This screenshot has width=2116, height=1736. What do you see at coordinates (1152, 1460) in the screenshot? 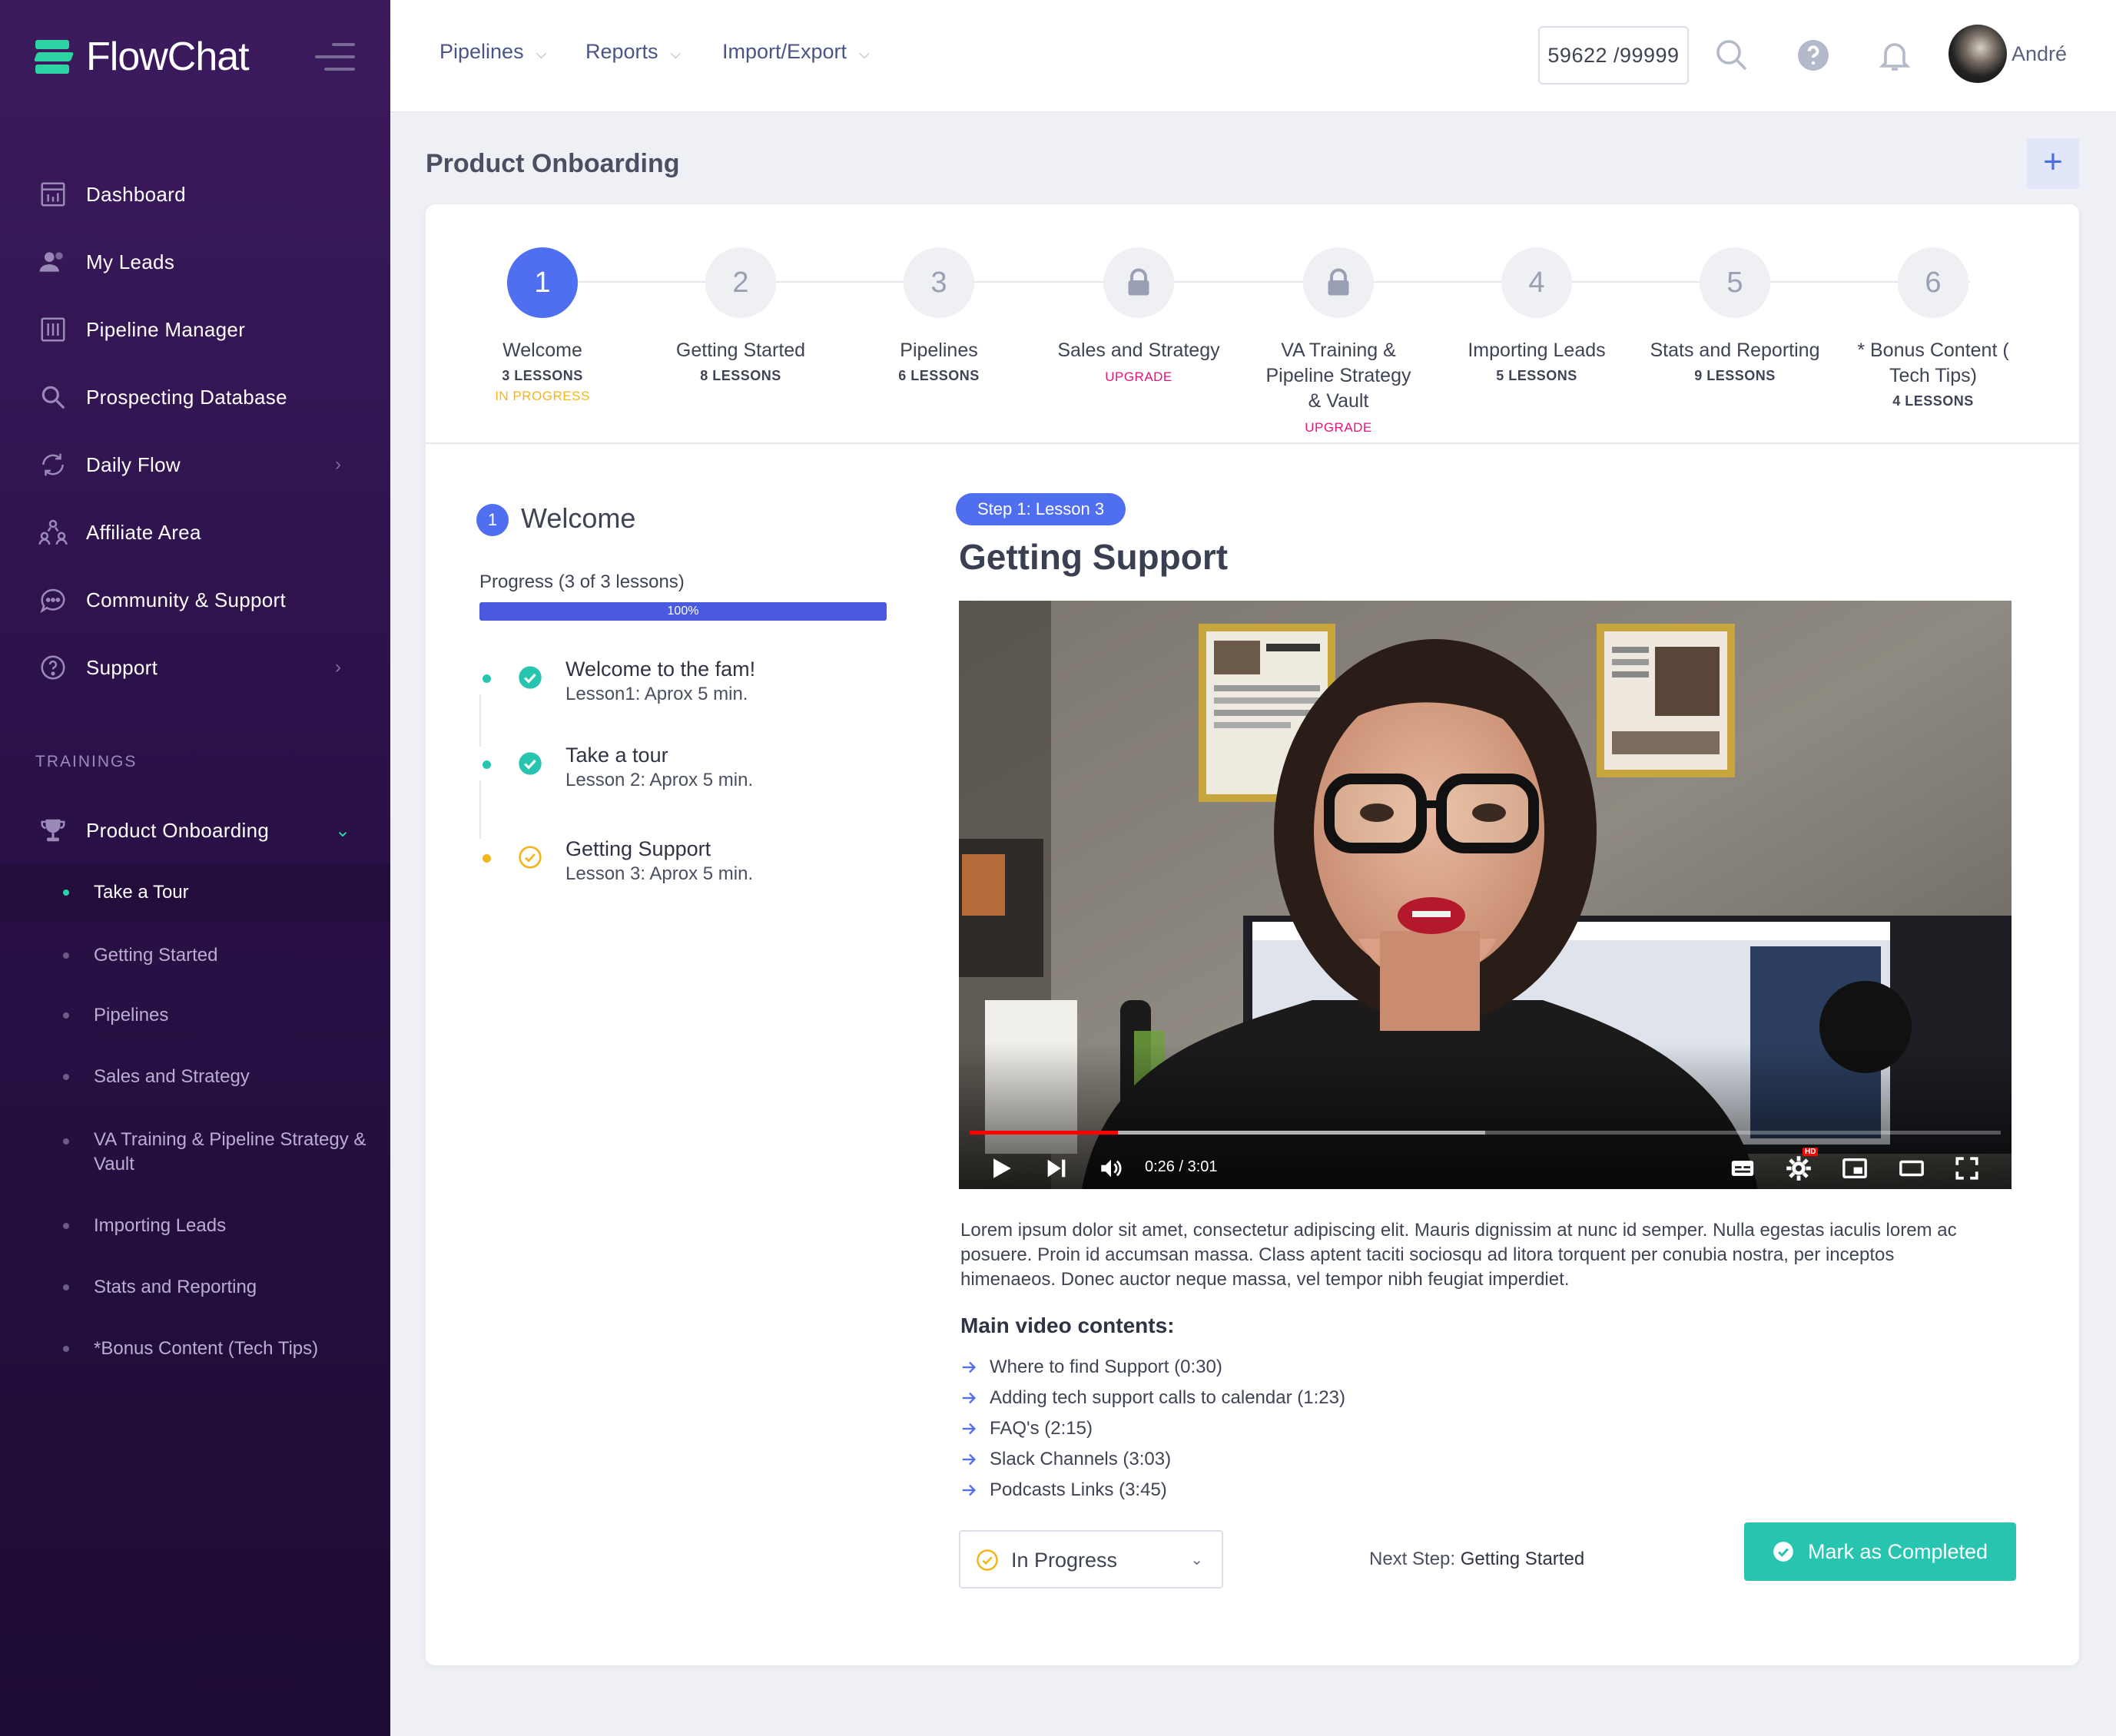
I see `contents-item: Slack Channels (3:03)` at bounding box center [1152, 1460].